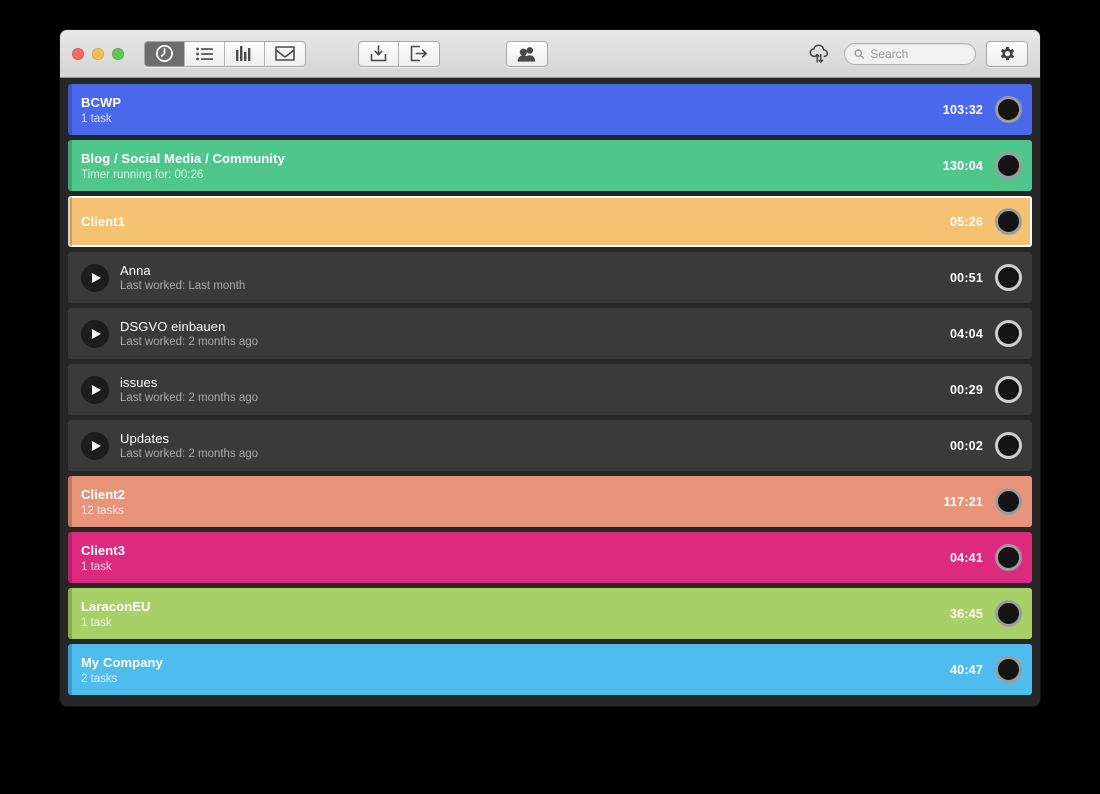 This screenshot has height=794, width=1100. I want to click on list-icon, so click(204, 53).